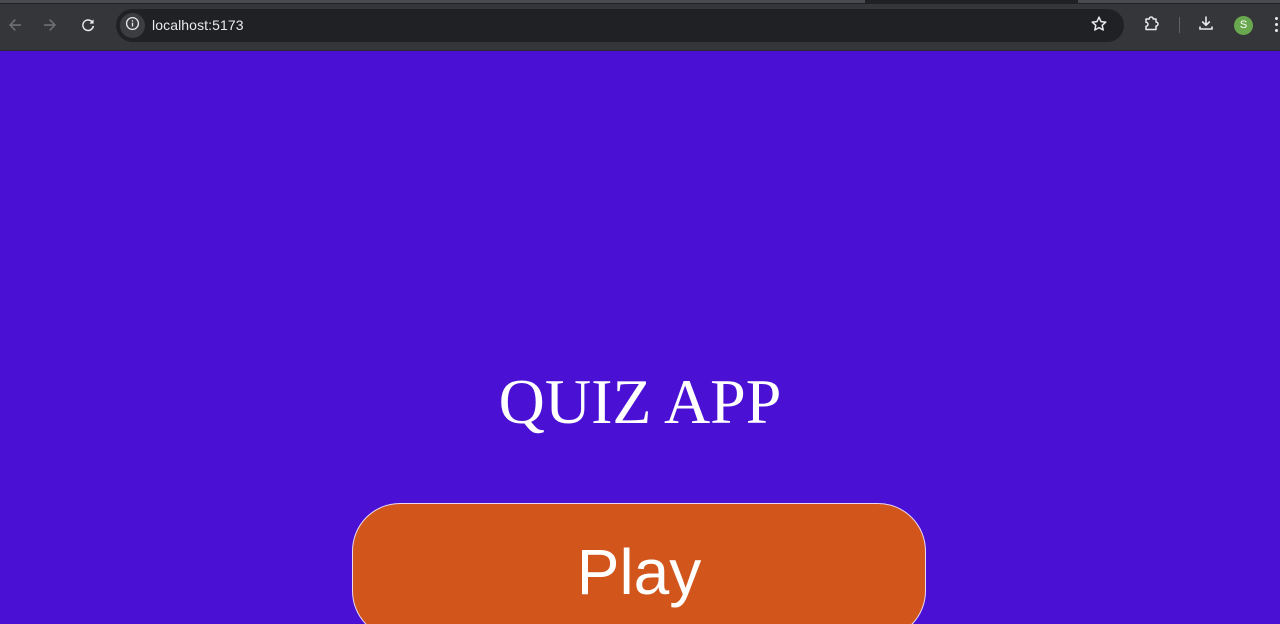  I want to click on browser-chrome: localhost:5173 S, so click(640, 25).